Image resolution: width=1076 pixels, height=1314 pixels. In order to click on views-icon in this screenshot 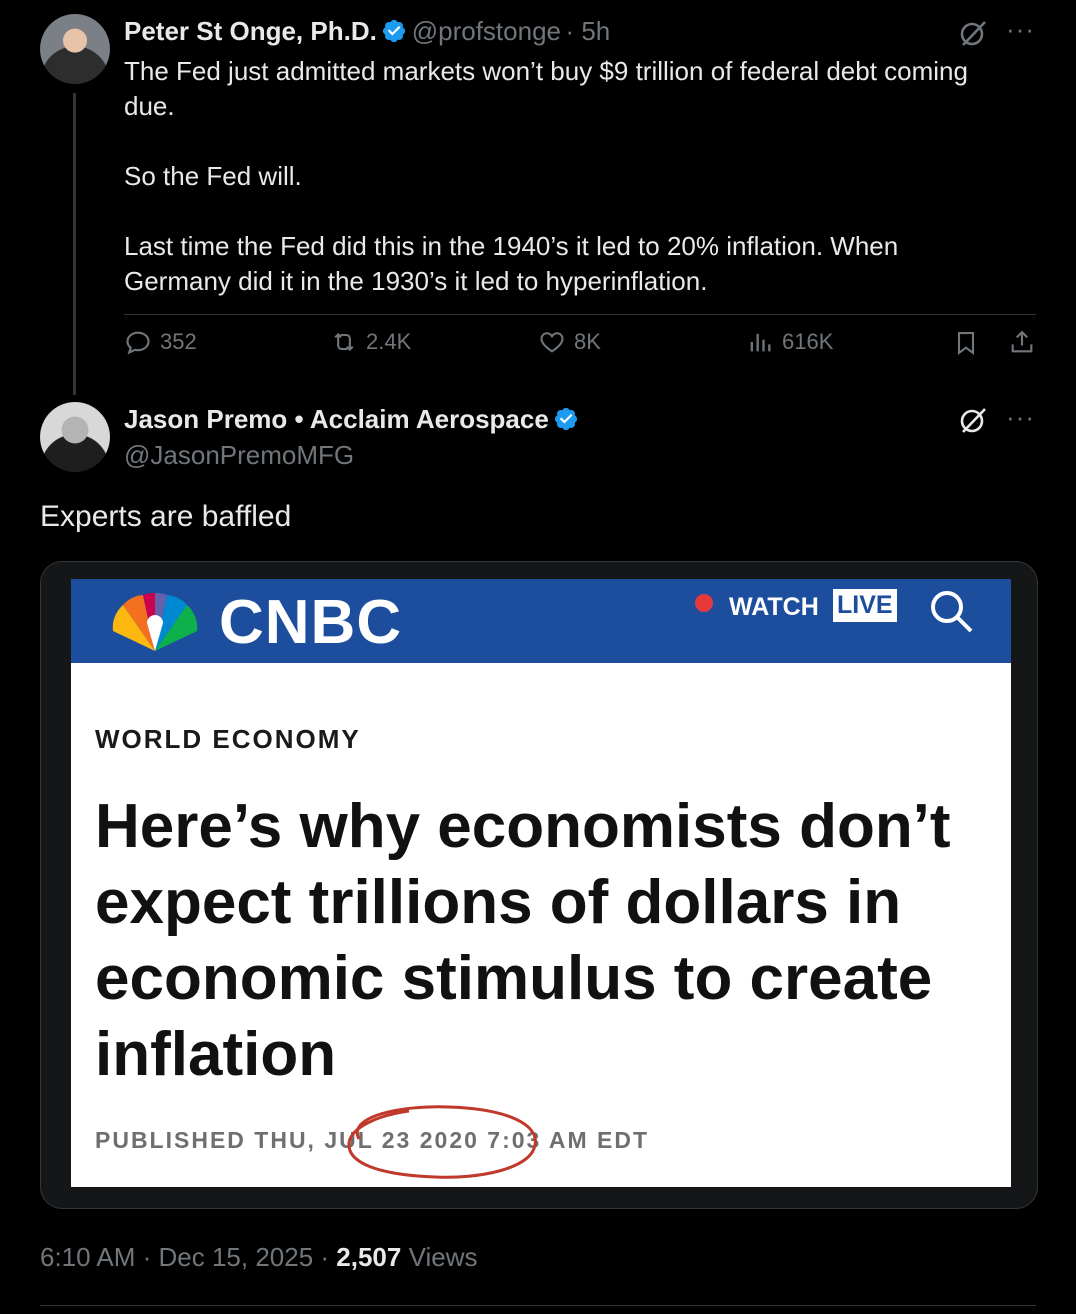, I will do `click(760, 342)`.